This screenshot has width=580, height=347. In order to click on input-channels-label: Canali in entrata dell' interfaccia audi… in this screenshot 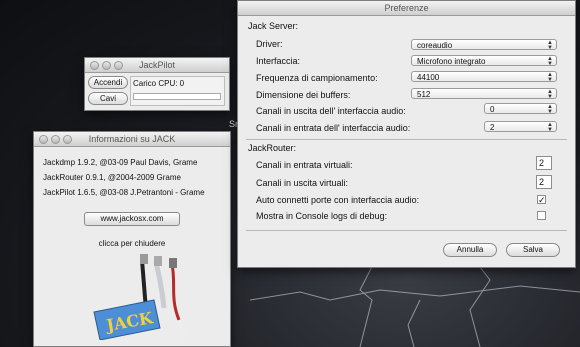, I will do `click(333, 128)`.